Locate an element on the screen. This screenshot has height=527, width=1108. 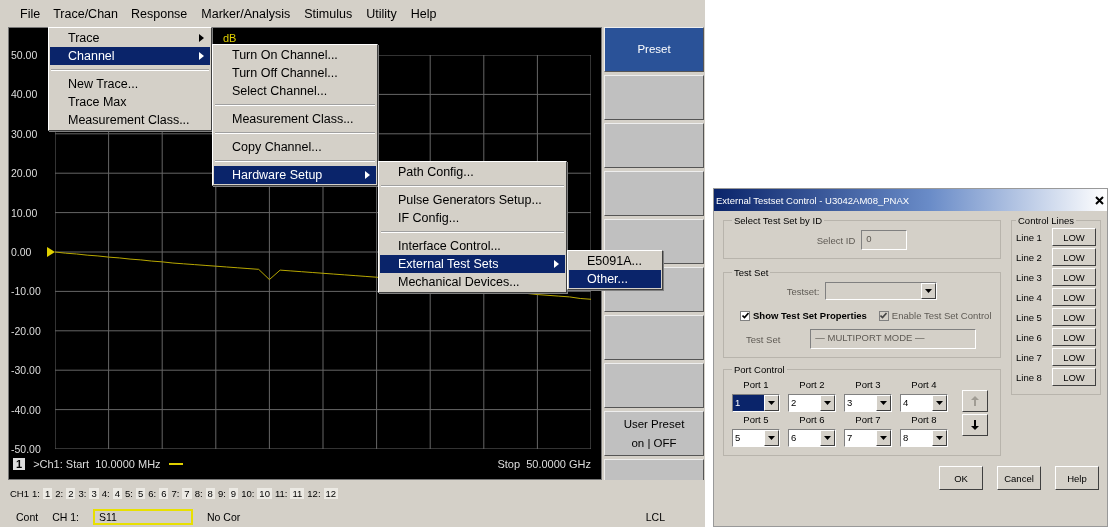
trace-number: 3: is located at coordinates (82, 493).